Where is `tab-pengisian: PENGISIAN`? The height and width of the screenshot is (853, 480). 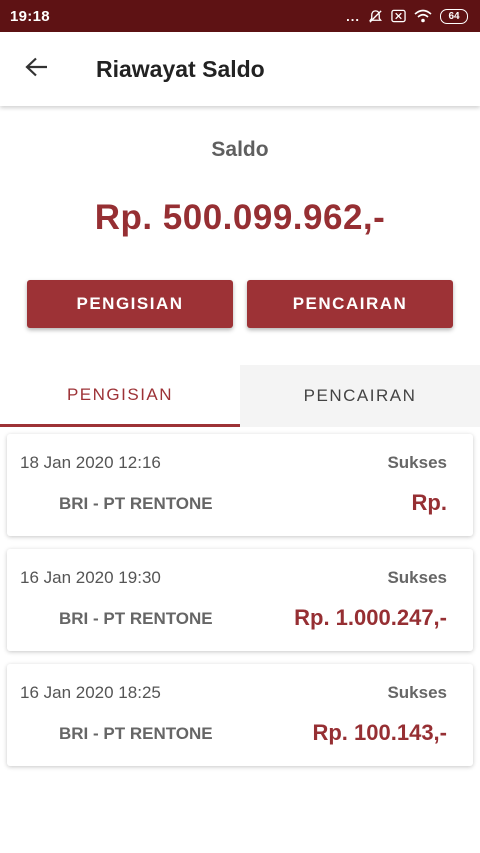
tab-pengisian: PENGISIAN is located at coordinates (120, 396).